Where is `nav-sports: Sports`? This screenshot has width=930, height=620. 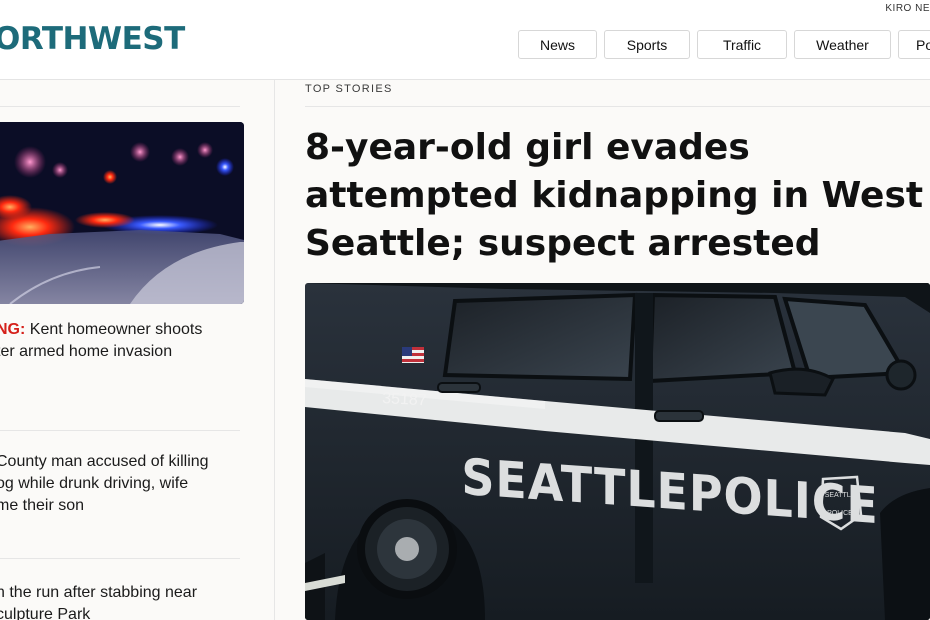 nav-sports: Sports is located at coordinates (647, 44).